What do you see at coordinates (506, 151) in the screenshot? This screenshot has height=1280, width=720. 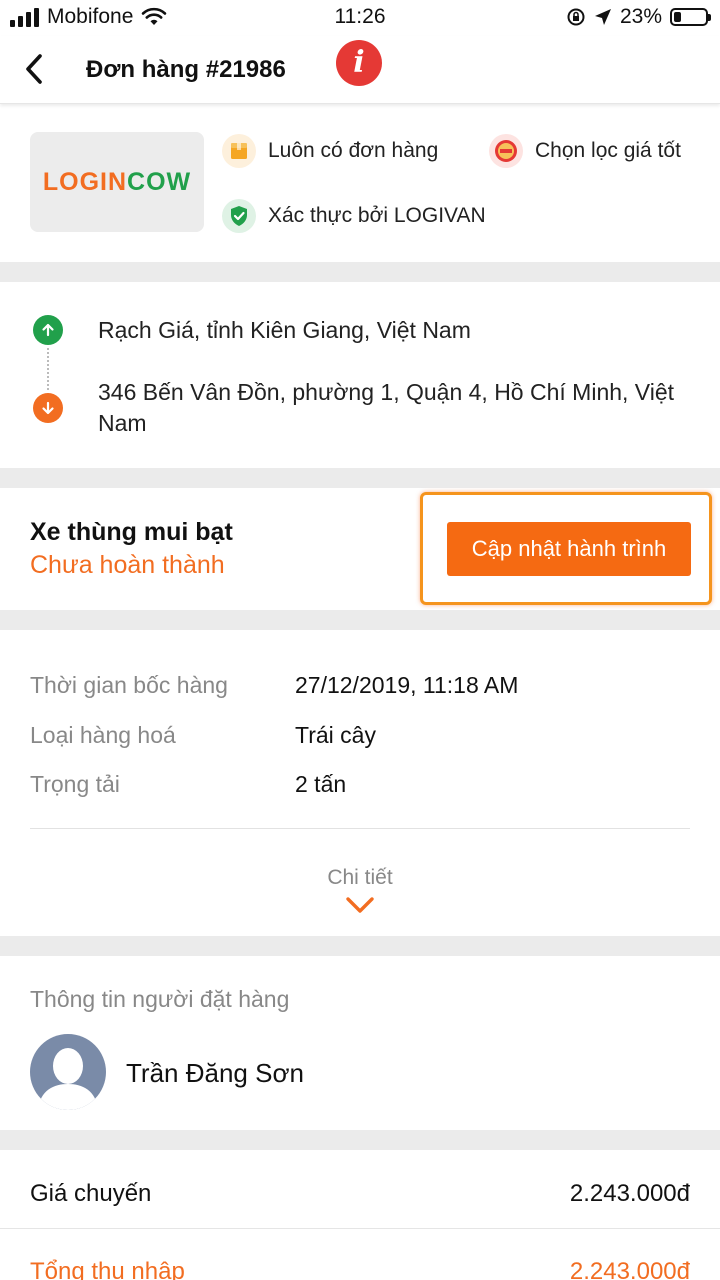 I see `best-price-icon` at bounding box center [506, 151].